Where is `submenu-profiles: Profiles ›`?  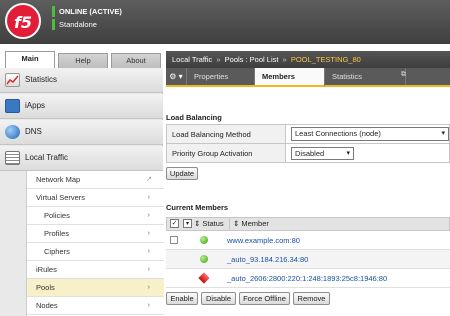 submenu-profiles: Profiles › is located at coordinates (95, 234).